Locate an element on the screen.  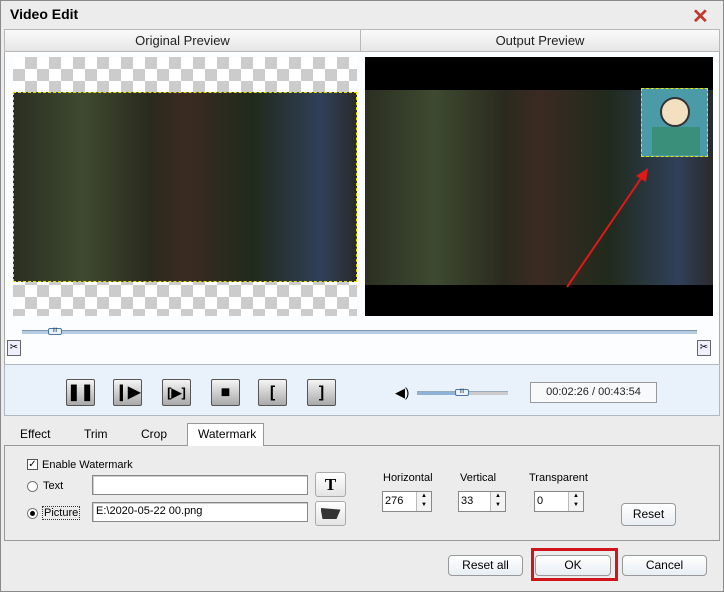
text-font-button: T is located at coordinates (330, 484).